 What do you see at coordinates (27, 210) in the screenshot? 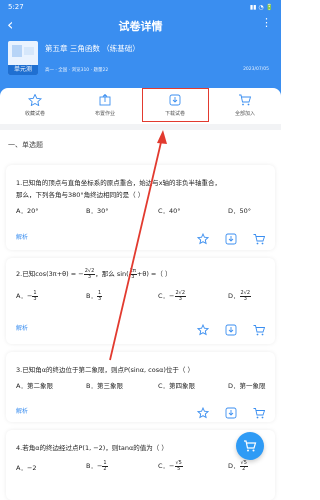
I see `option-a: A．20°` at bounding box center [27, 210].